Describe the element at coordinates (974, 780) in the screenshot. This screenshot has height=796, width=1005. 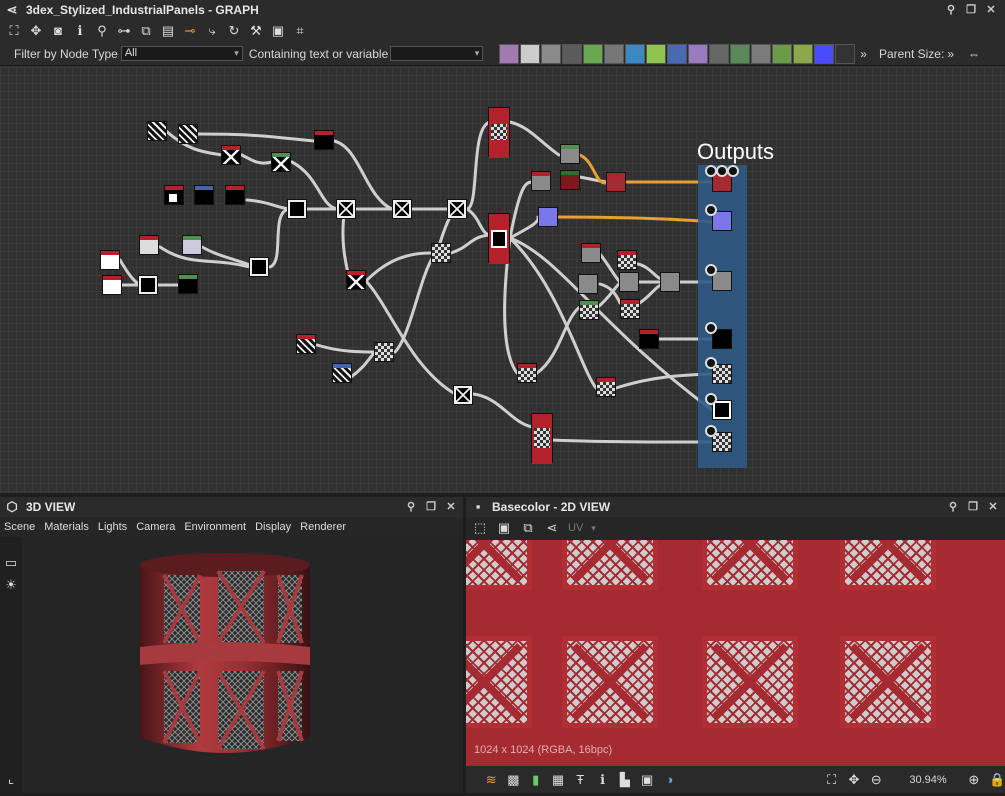
I see `zoom-in-icon: ⊕` at that location.